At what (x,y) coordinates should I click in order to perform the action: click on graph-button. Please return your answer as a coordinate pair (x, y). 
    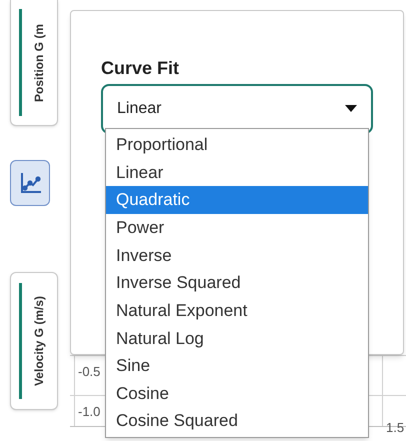
    Looking at the image, I should click on (30, 183).